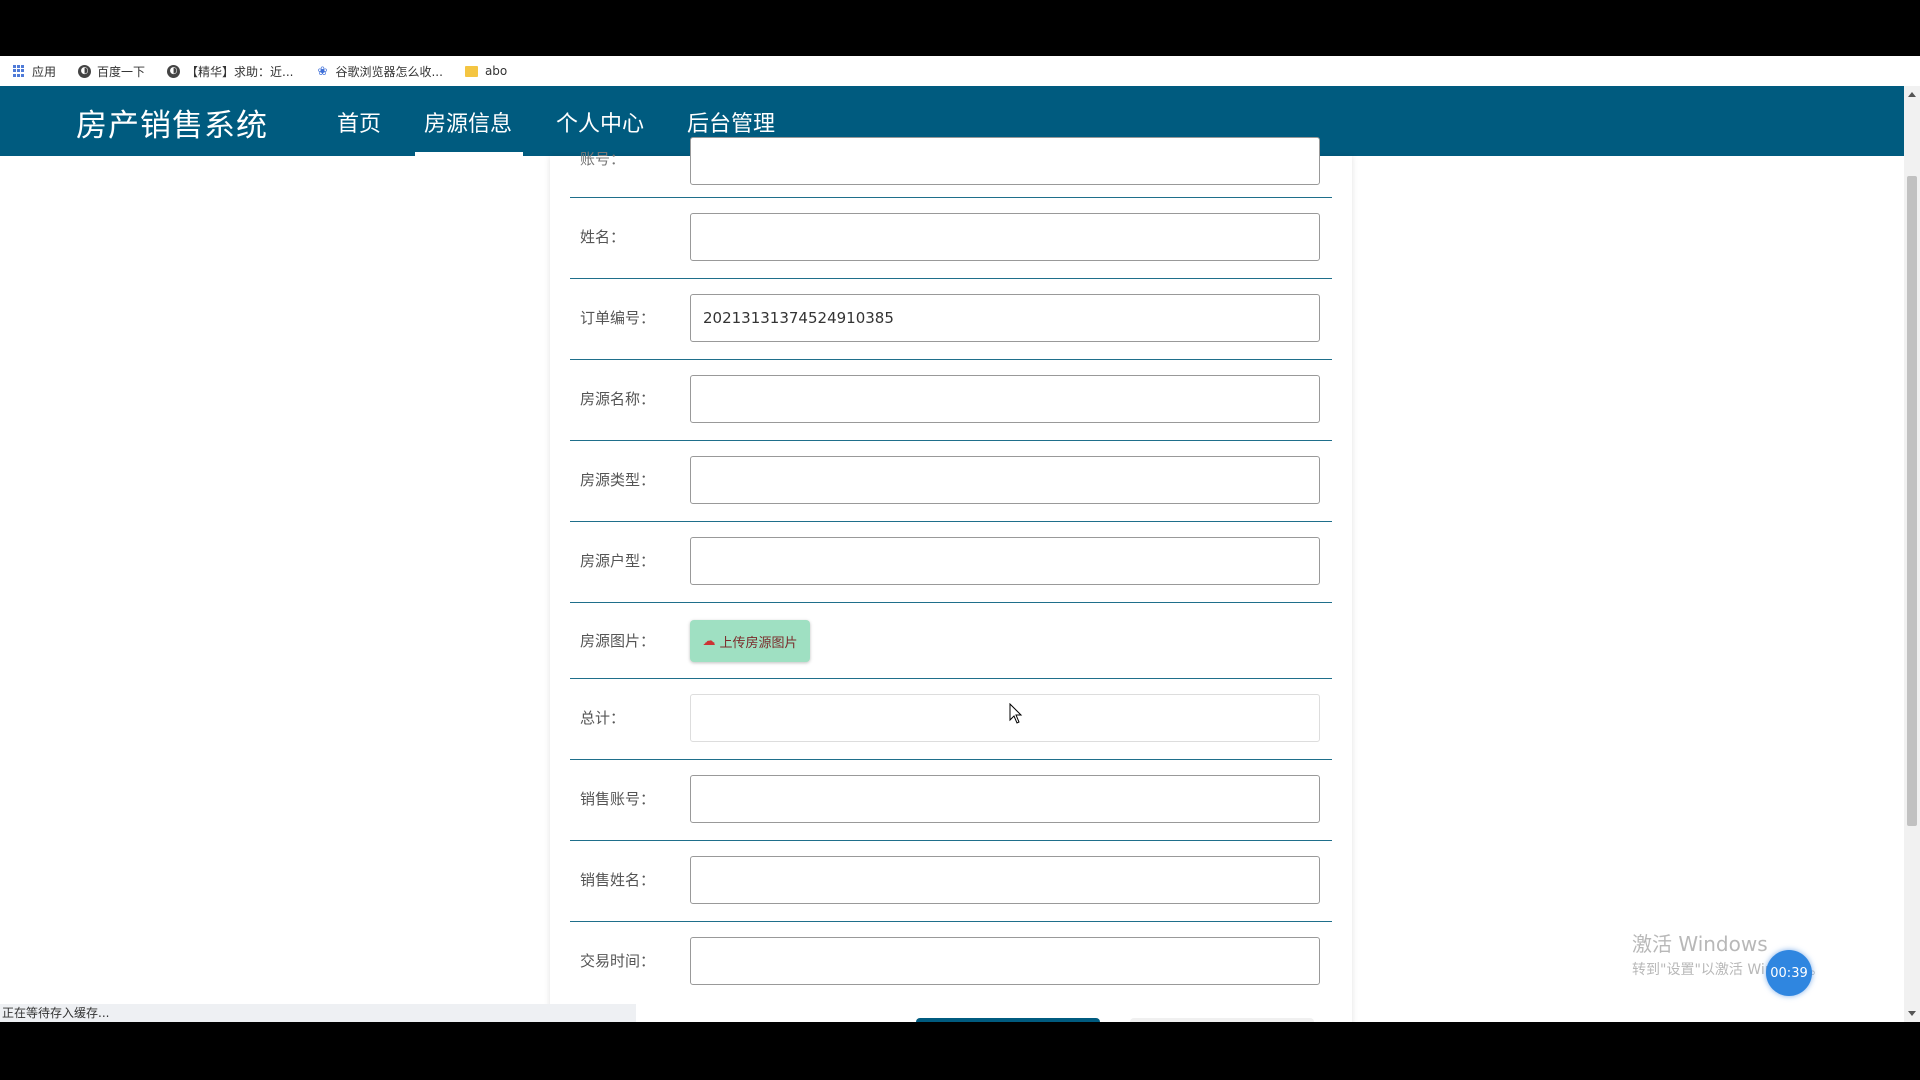  Describe the element at coordinates (1005, 161) in the screenshot. I see `account-input` at that location.